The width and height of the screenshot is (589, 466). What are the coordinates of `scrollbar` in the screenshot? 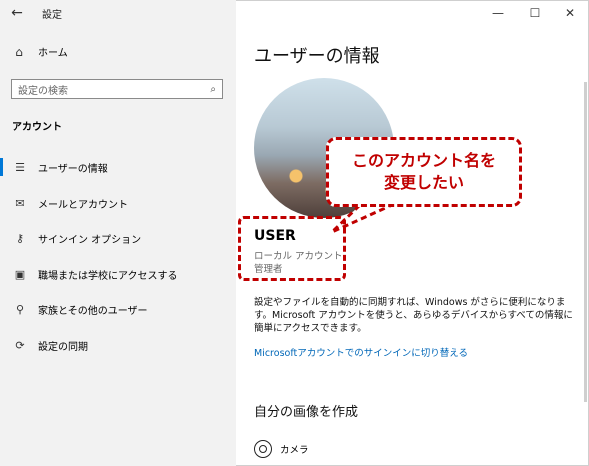 It's located at (585, 242).